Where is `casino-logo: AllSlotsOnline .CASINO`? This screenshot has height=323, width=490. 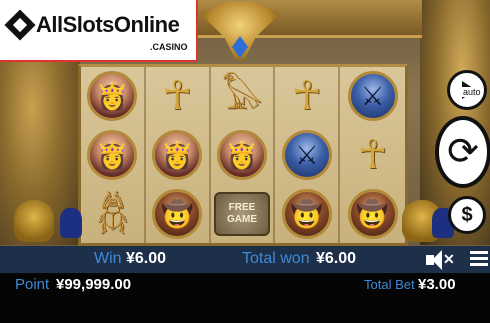 casino-logo: AllSlotsOnline .CASINO is located at coordinates (99, 31).